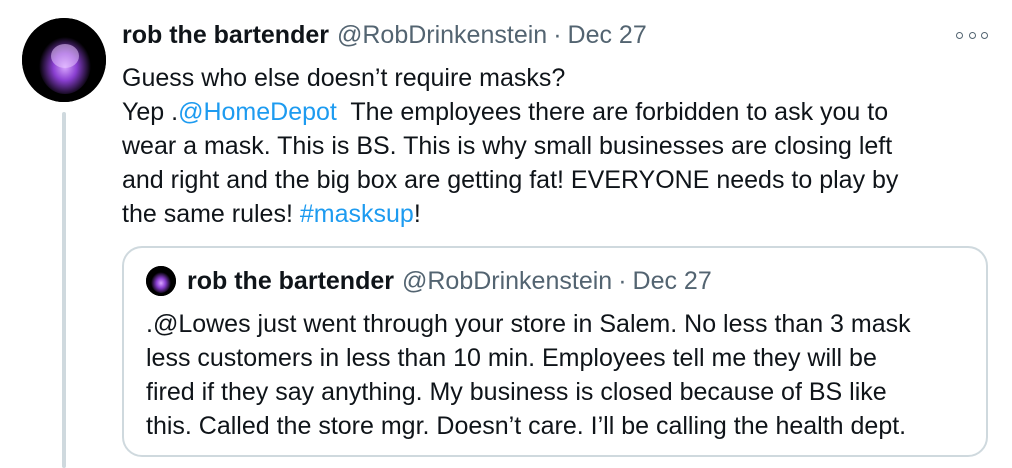 The image size is (1012, 468). I want to click on text-fragment: Yep ., so click(150, 112).